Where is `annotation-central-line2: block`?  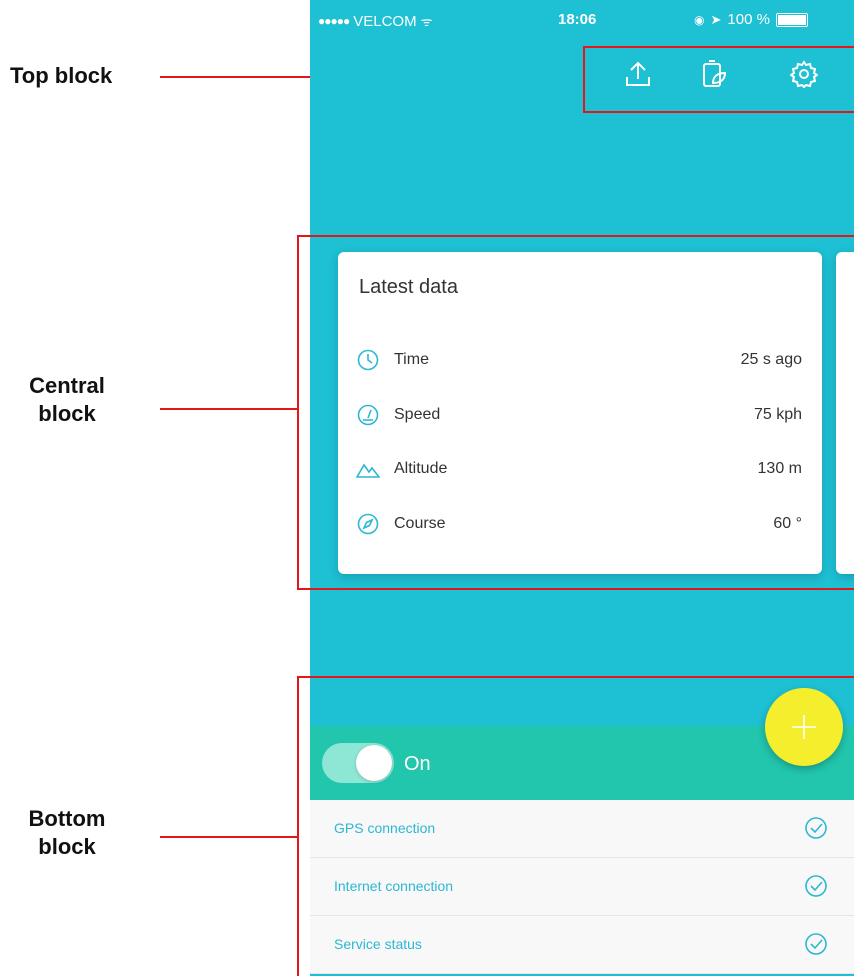 annotation-central-line2: block is located at coordinates (67, 413).